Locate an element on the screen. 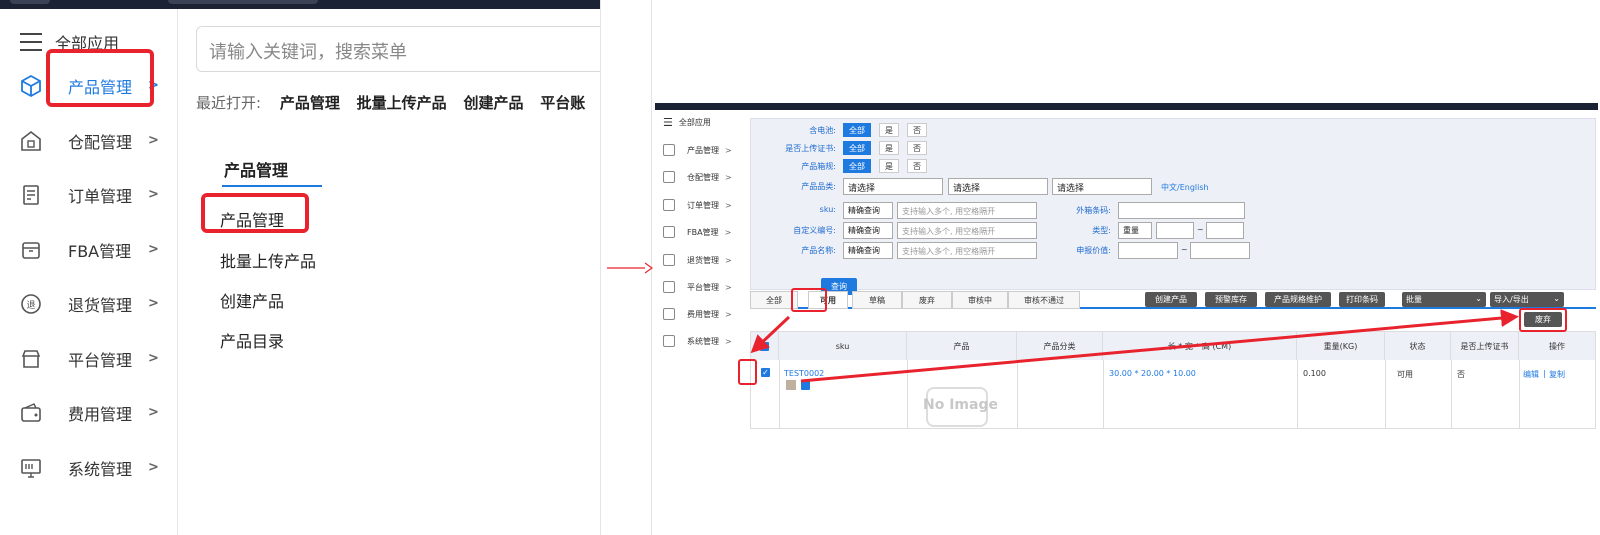 The image size is (1600, 535). return-icon: 退 is located at coordinates (31, 304).